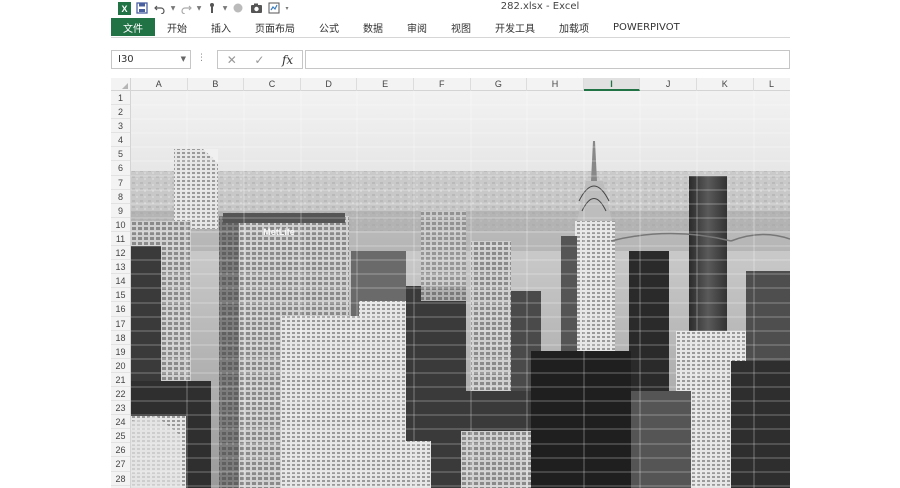 Image resolution: width=900 pixels, height=488 pixels. I want to click on tab-powerpivot: POWERPIVOT, so click(646, 27).